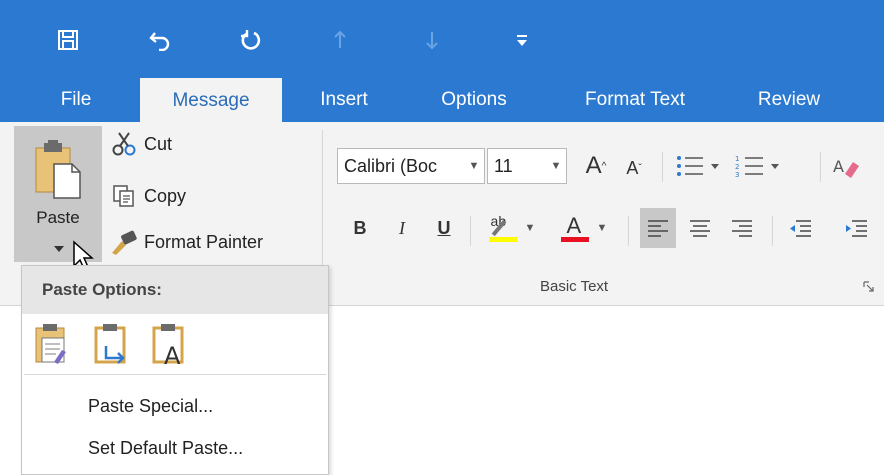  I want to click on shrink-font-button: Aˇ, so click(634, 168).